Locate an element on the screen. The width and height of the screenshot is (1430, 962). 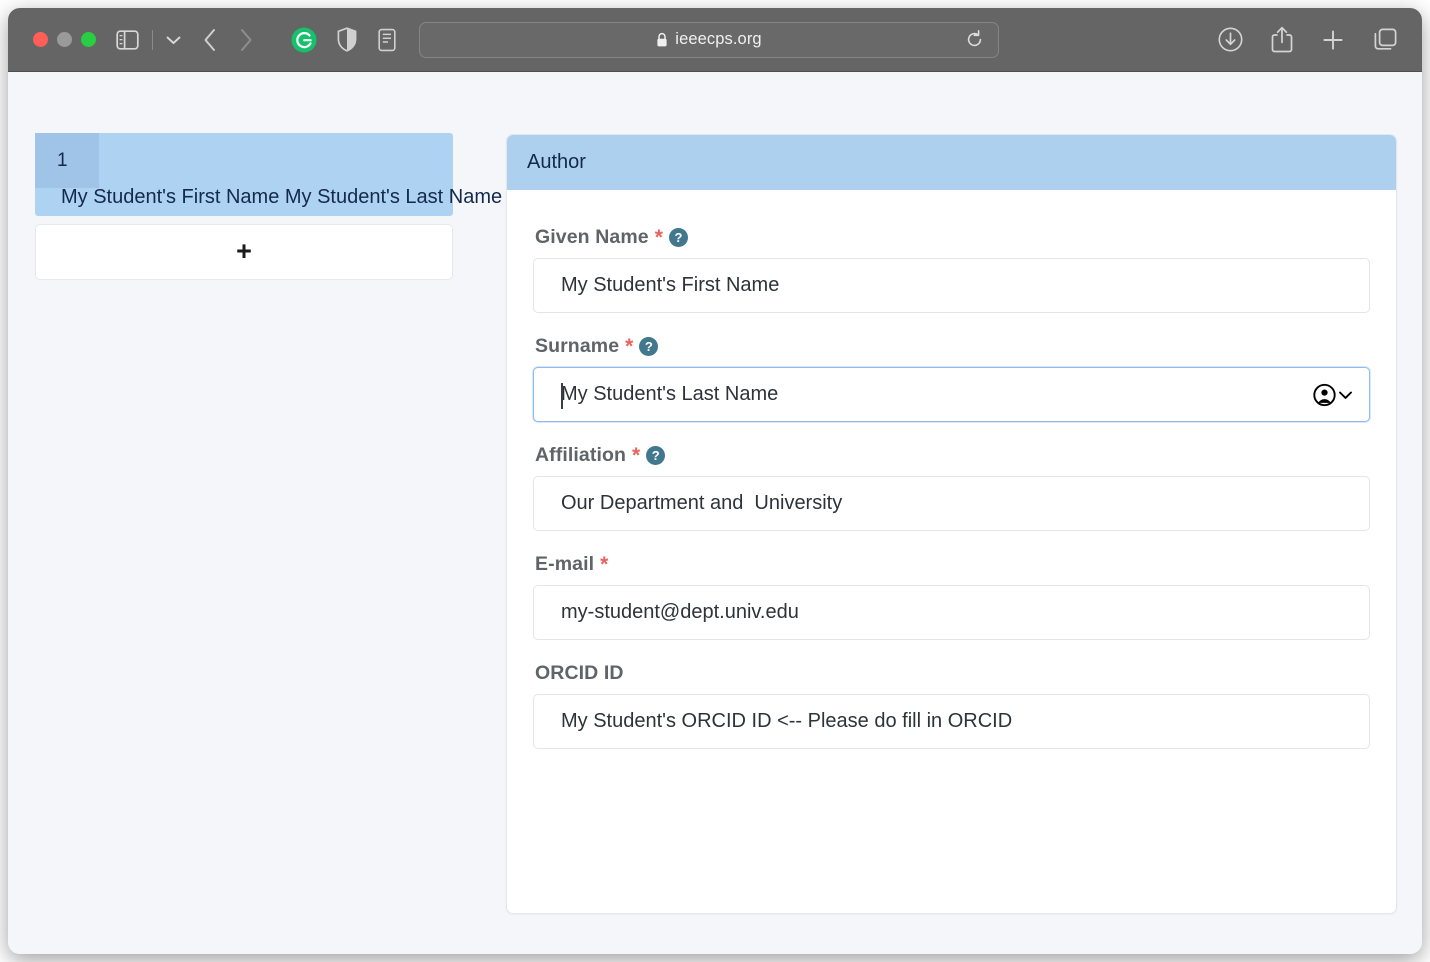
field-given-name: Given Name * ? My Student's First Name is located at coordinates (951, 269).